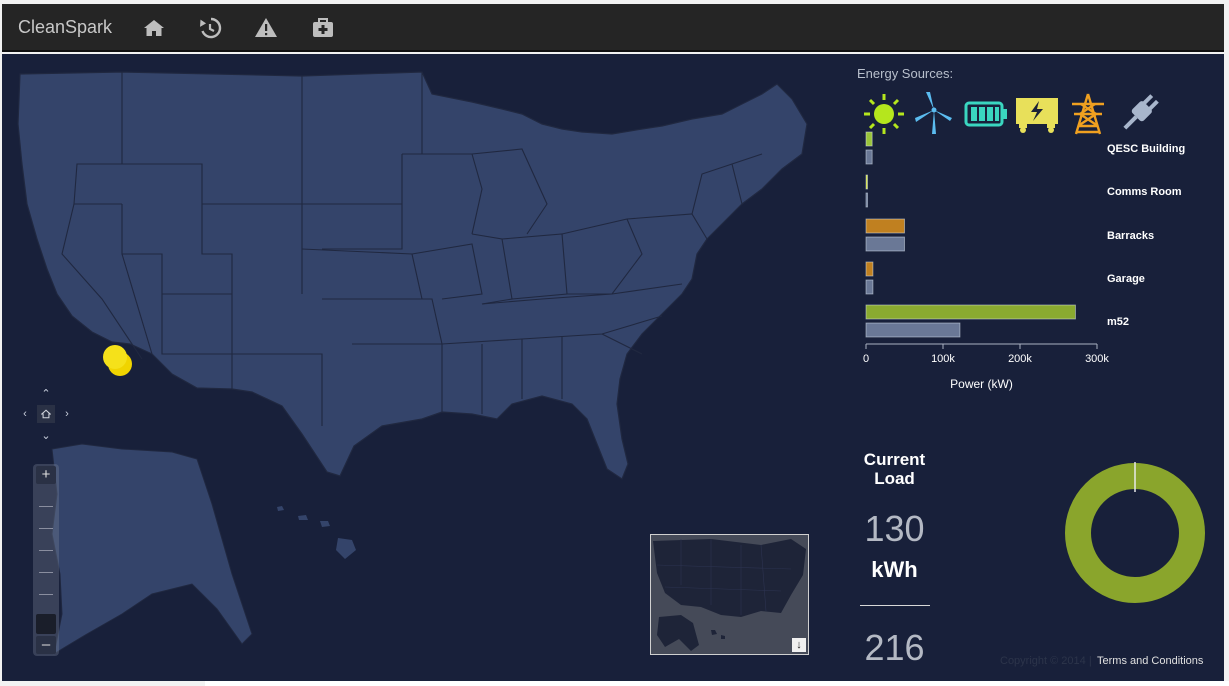 This screenshot has height=686, width=1229. Describe the element at coordinates (210, 28) in the screenshot. I see `history-icon` at that location.